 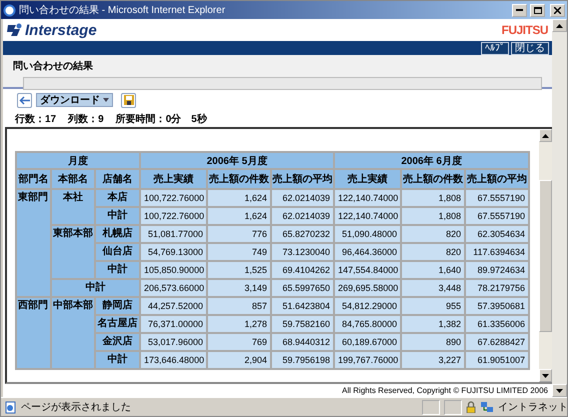 I want to click on value-cell: 96,464.36000, so click(x=368, y=252).